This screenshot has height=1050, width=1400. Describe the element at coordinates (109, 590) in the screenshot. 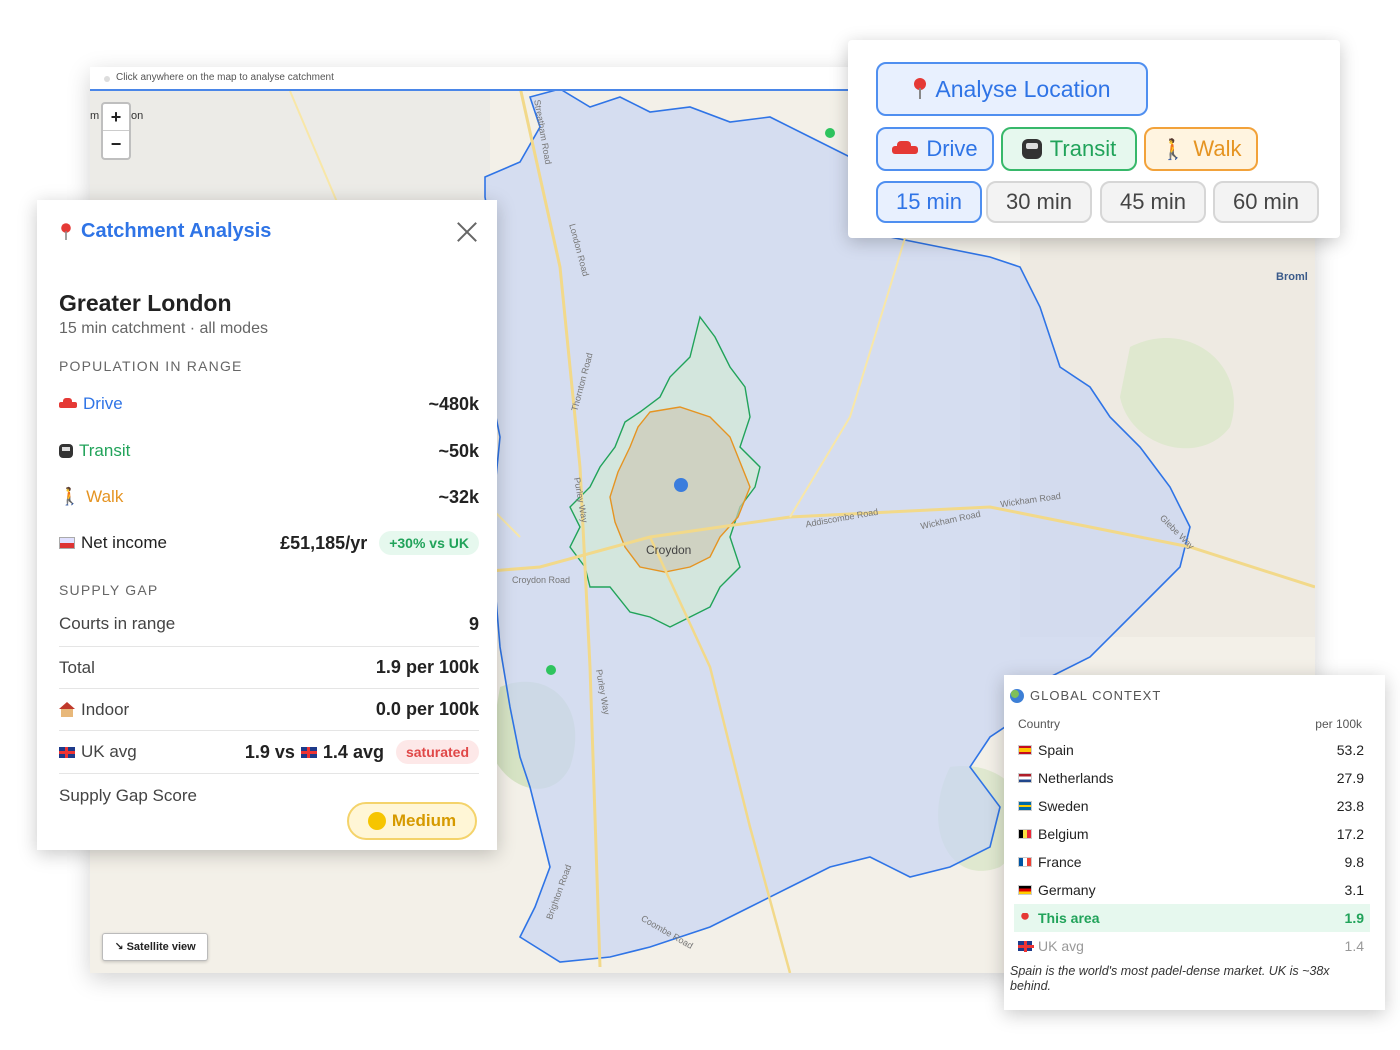

I see `supply-heading: SUPPLY GAP` at that location.